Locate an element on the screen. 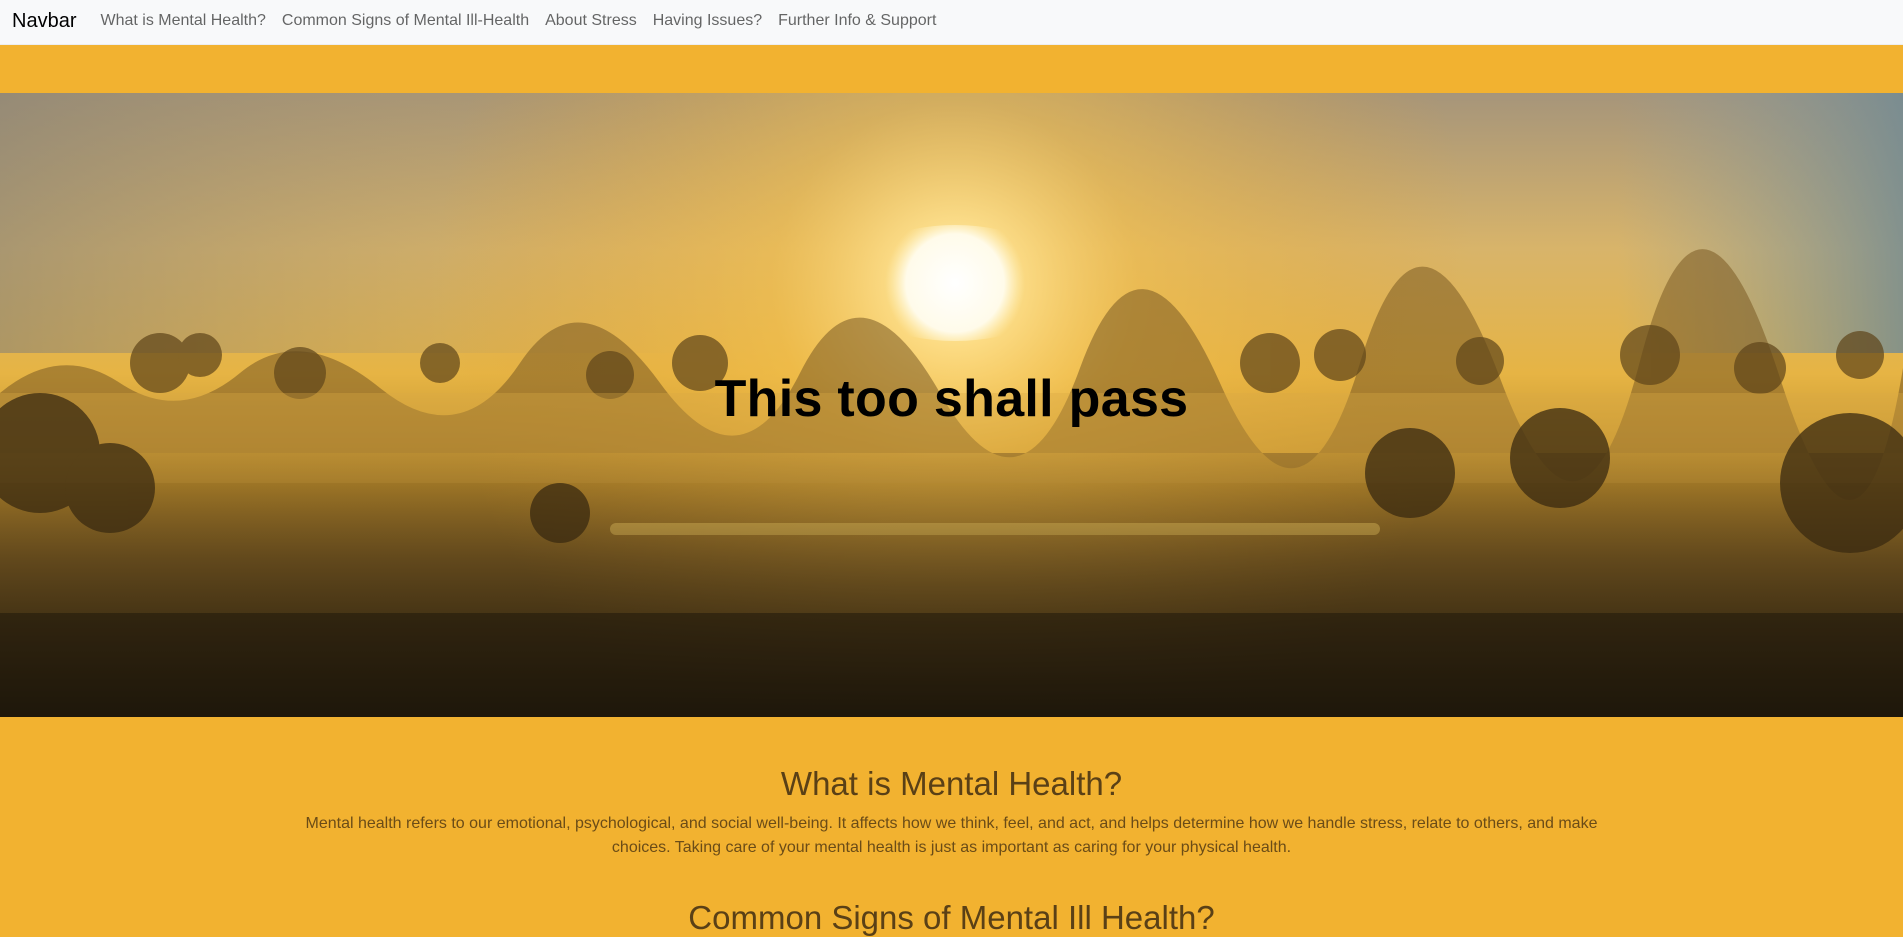 Image resolution: width=1903 pixels, height=937 pixels. top-spacer-band is located at coordinates (951, 69).